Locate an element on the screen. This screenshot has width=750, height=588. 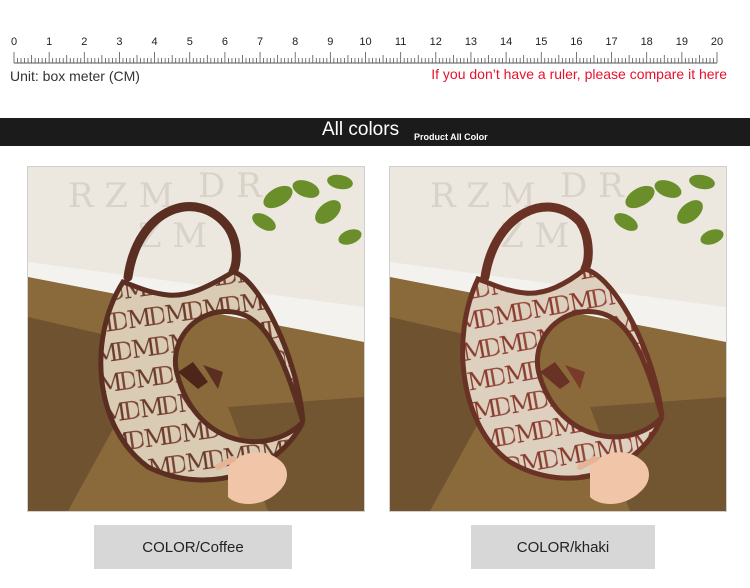
ruler-number: 19 is located at coordinates (681, 42).